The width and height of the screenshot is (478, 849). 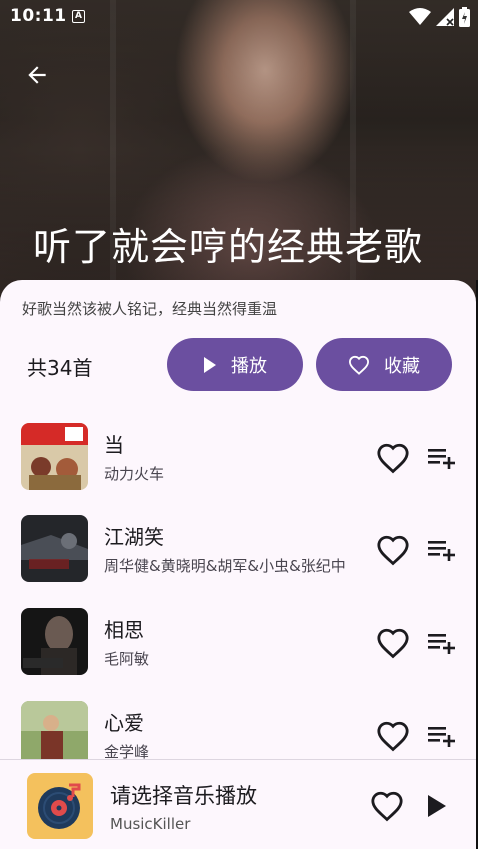 I want to click on vinyl-record-icon, so click(x=59, y=806).